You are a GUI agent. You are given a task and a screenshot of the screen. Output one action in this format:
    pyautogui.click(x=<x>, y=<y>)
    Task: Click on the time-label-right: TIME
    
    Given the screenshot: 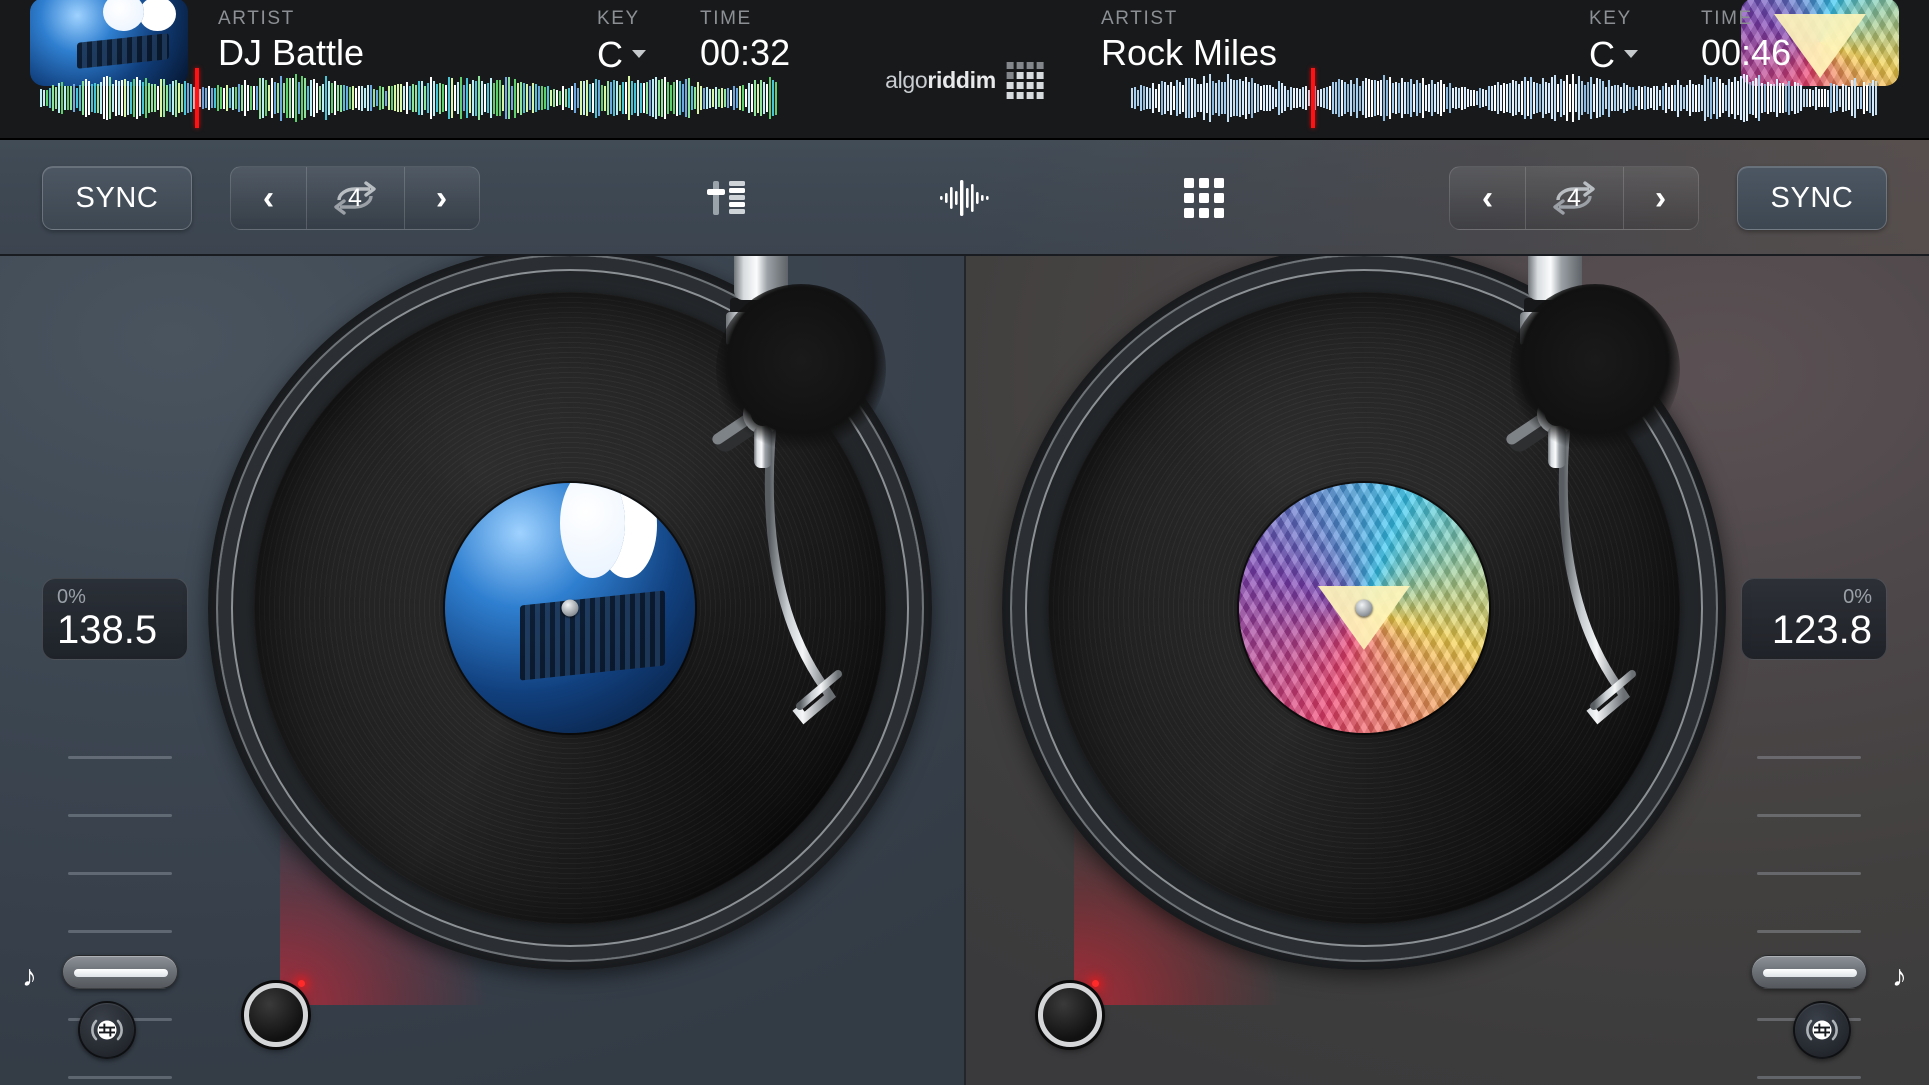 What is the action you would take?
    pyautogui.click(x=1727, y=18)
    